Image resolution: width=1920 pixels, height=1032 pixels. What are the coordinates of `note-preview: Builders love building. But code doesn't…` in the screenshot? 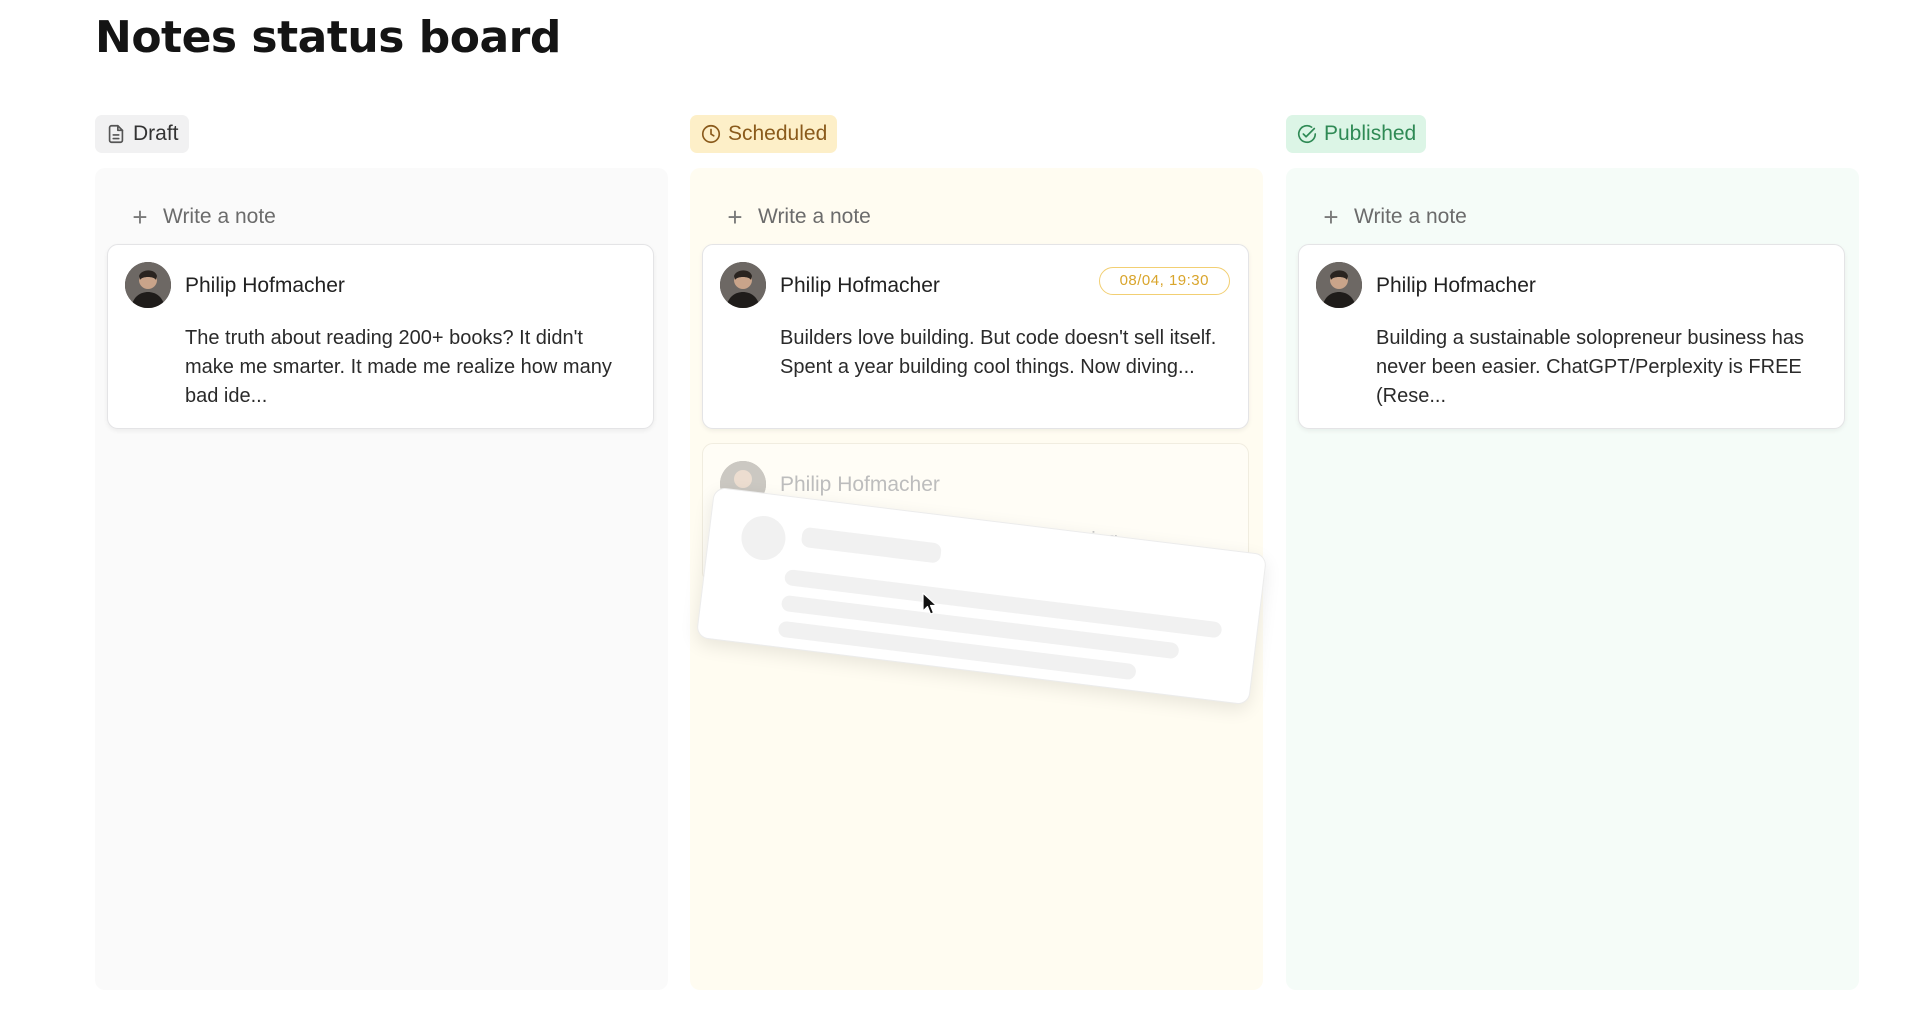 It's located at (998, 352).